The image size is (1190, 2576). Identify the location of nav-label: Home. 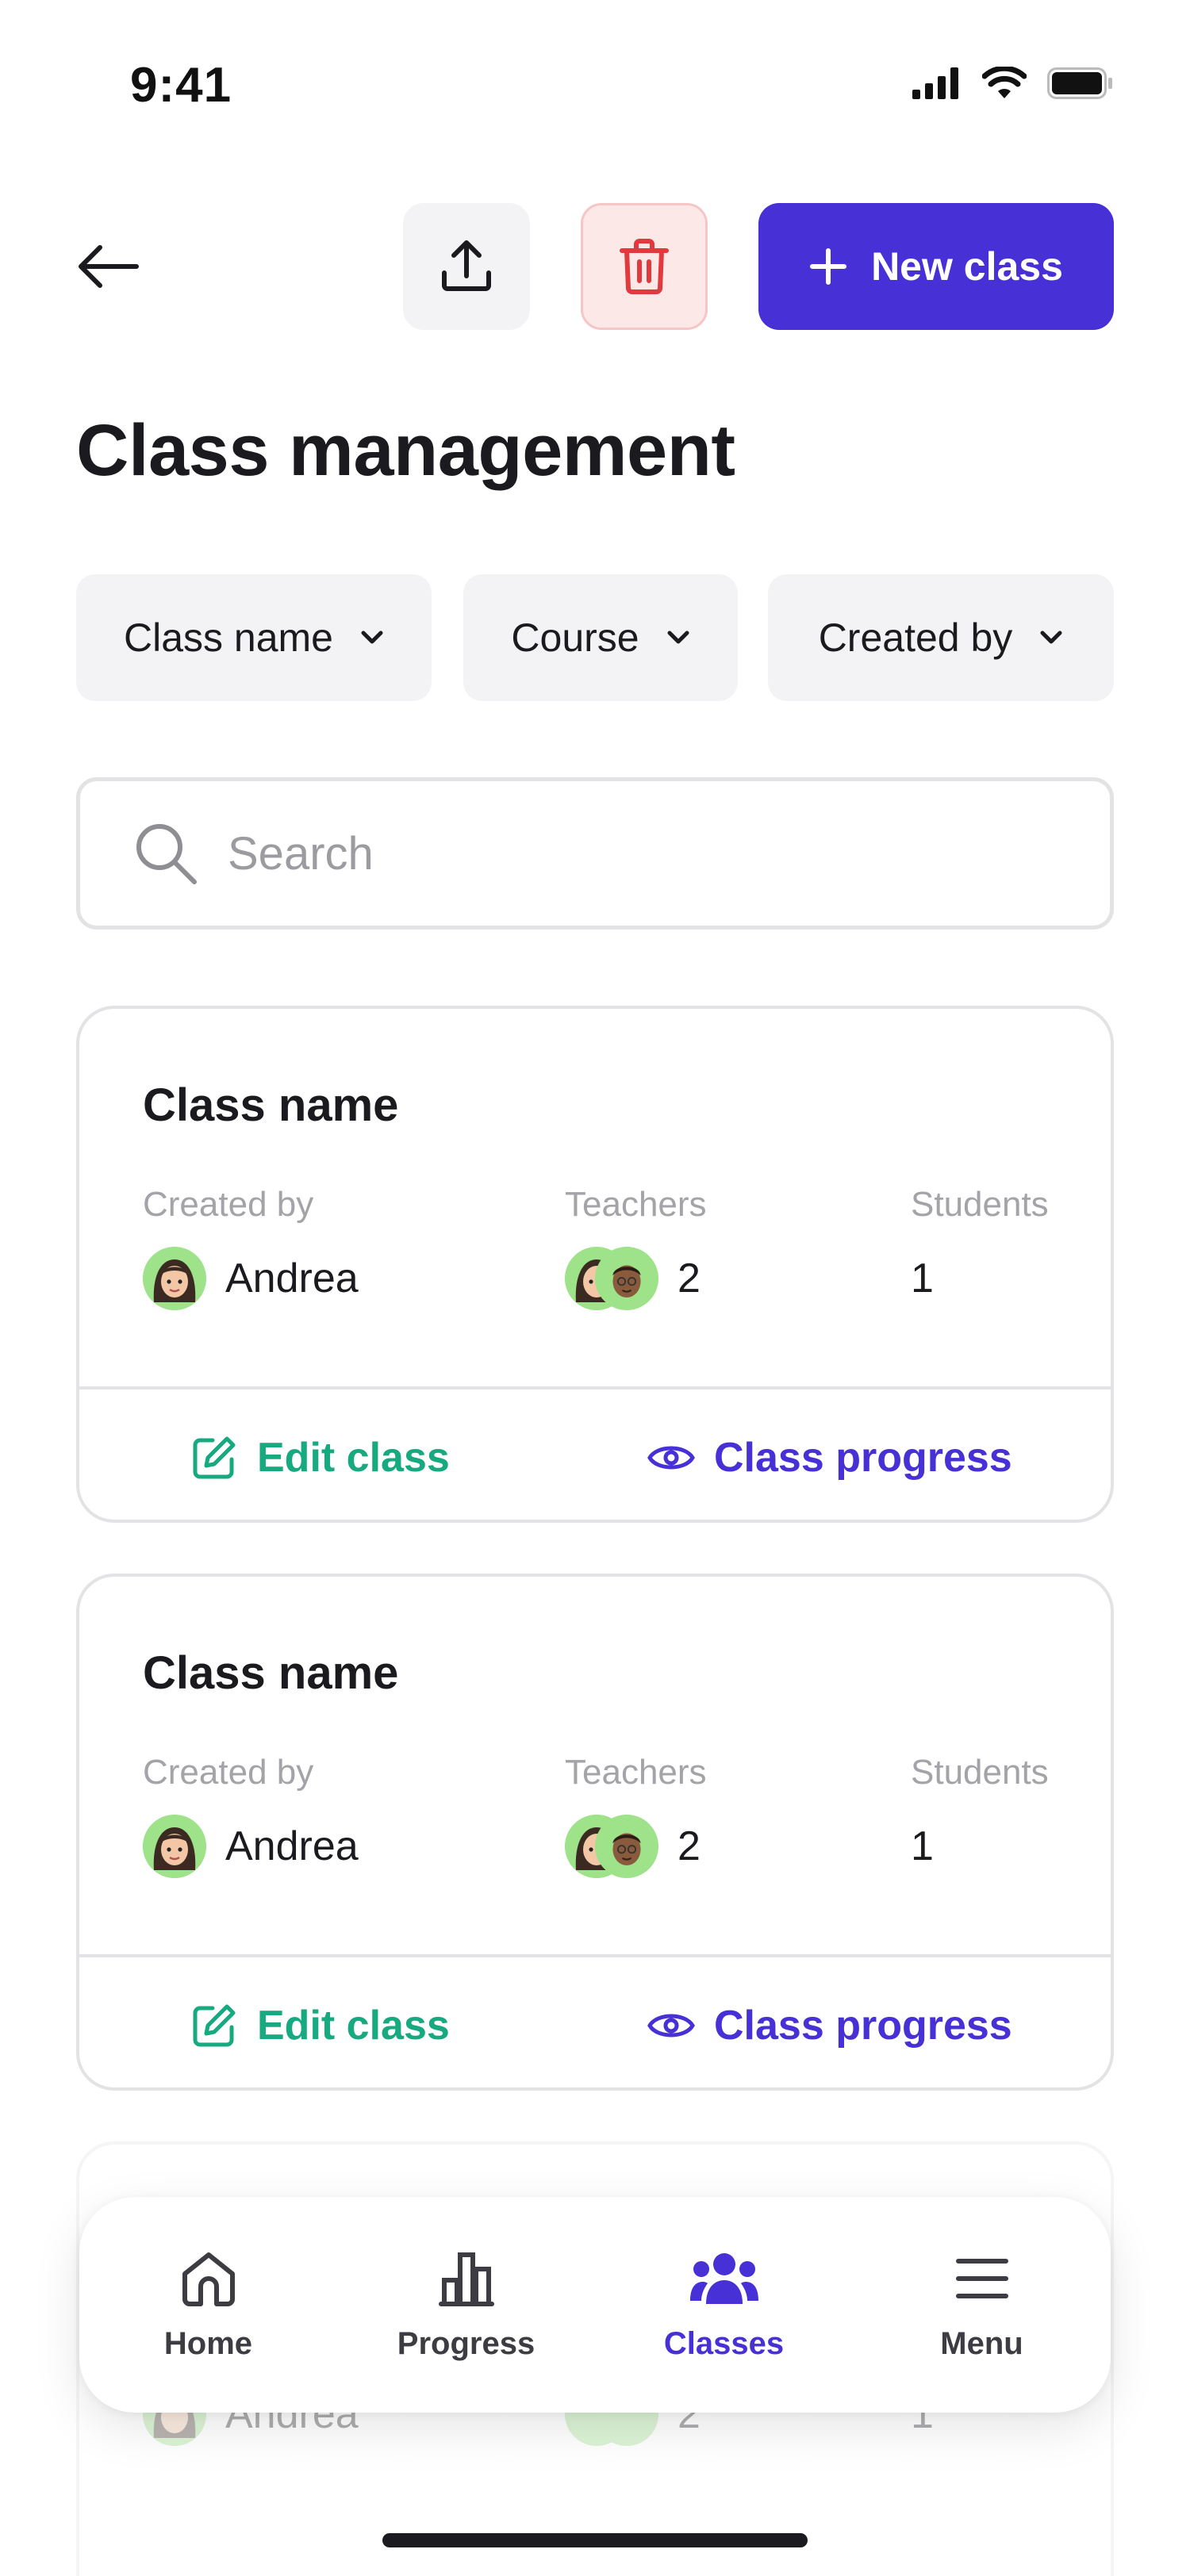
(208, 2343).